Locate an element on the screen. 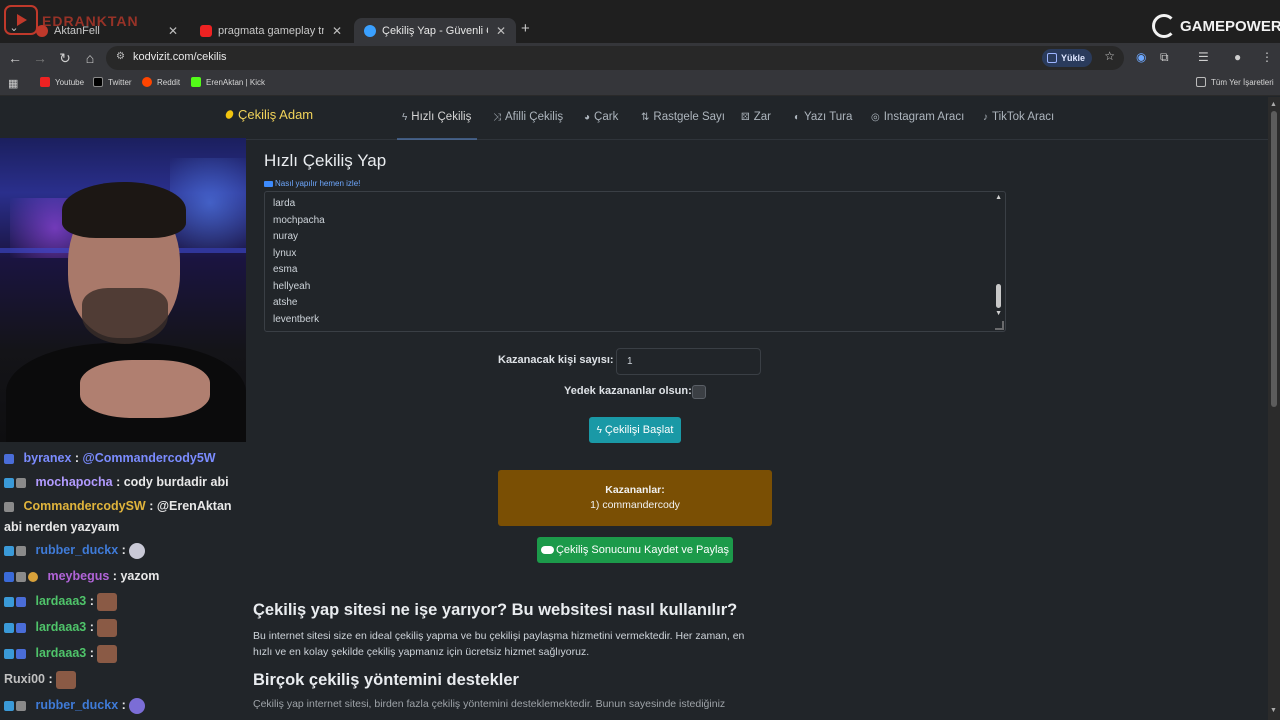 This screenshot has width=1280, height=720. bookmark-twitter: Twitter is located at coordinates (112, 82).